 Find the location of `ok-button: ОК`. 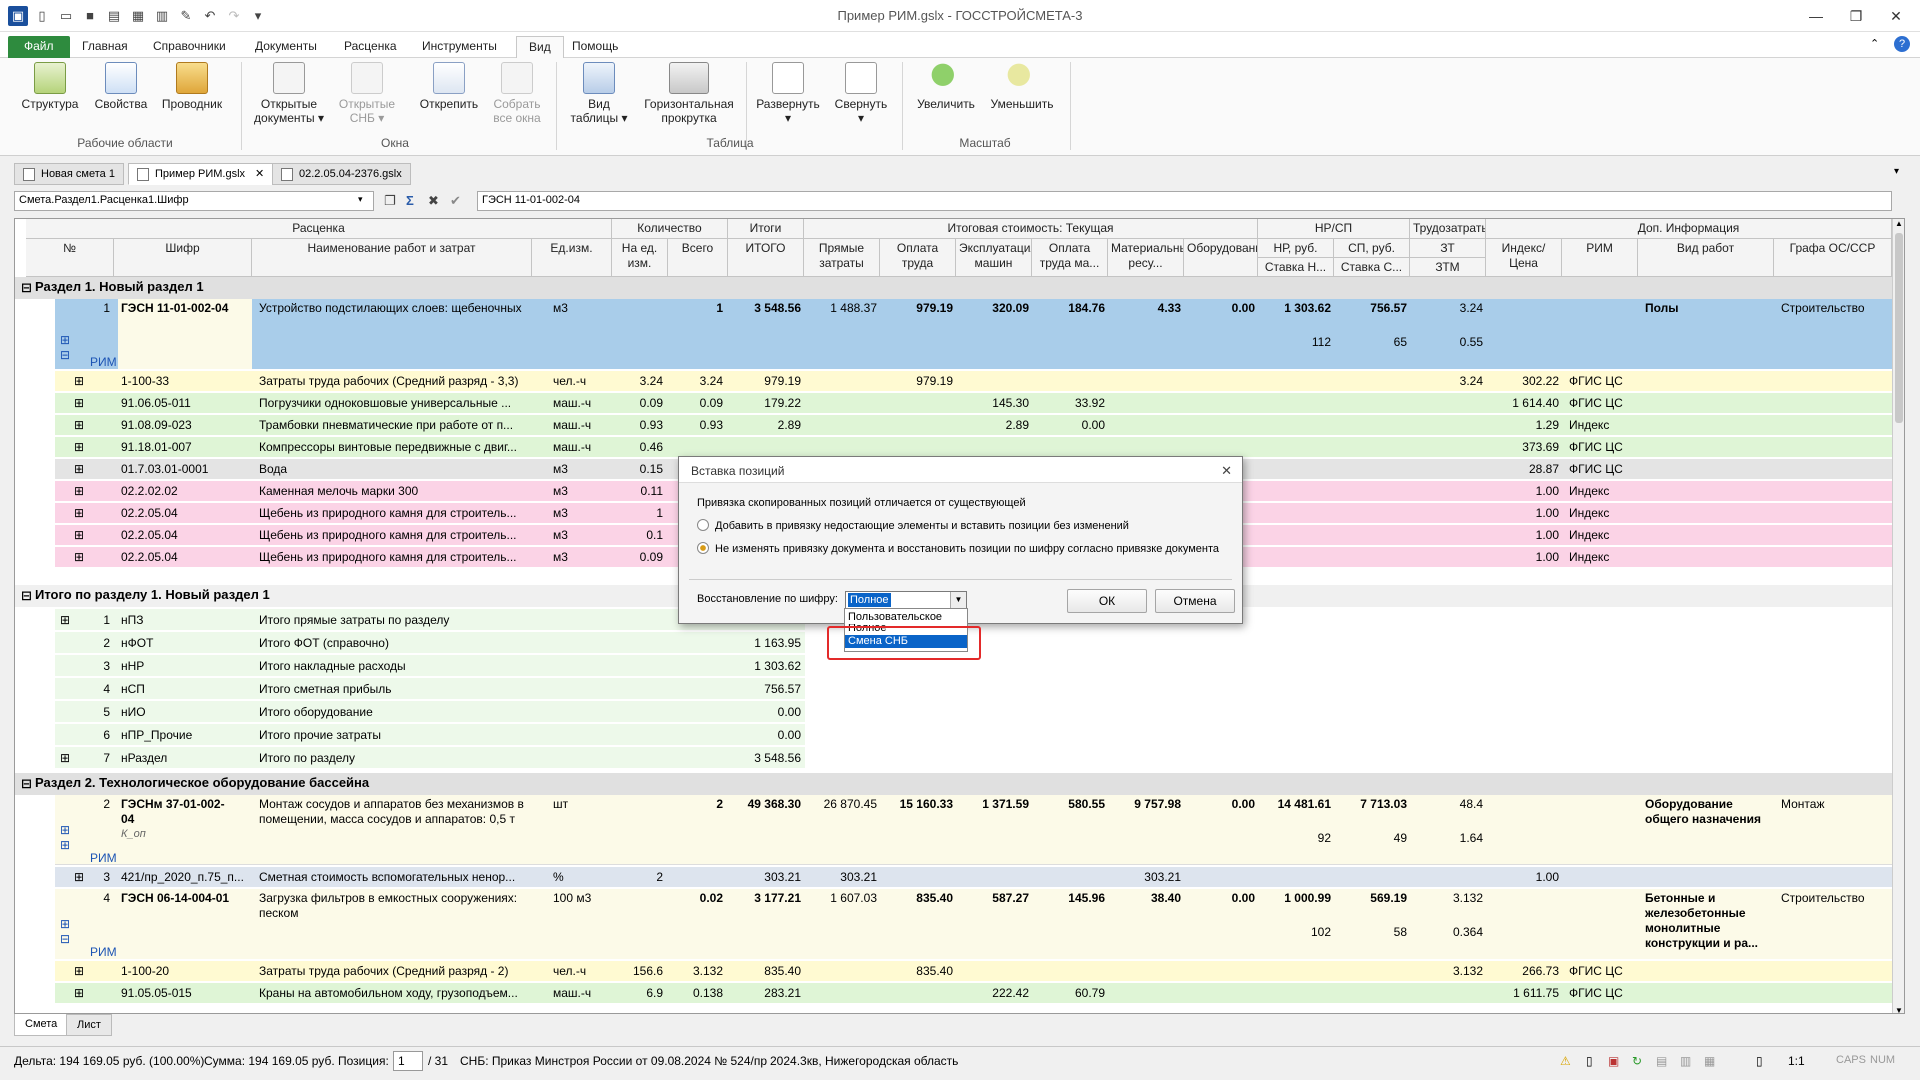

ok-button: ОК is located at coordinates (1107, 601).